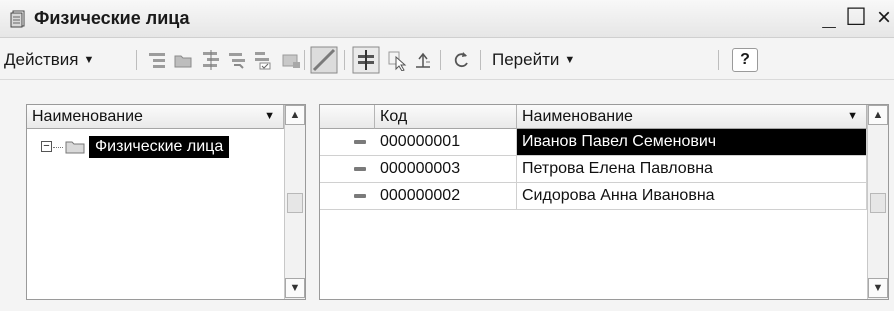 The width and height of the screenshot is (894, 311). I want to click on cell-code: 000000003, so click(446, 169).